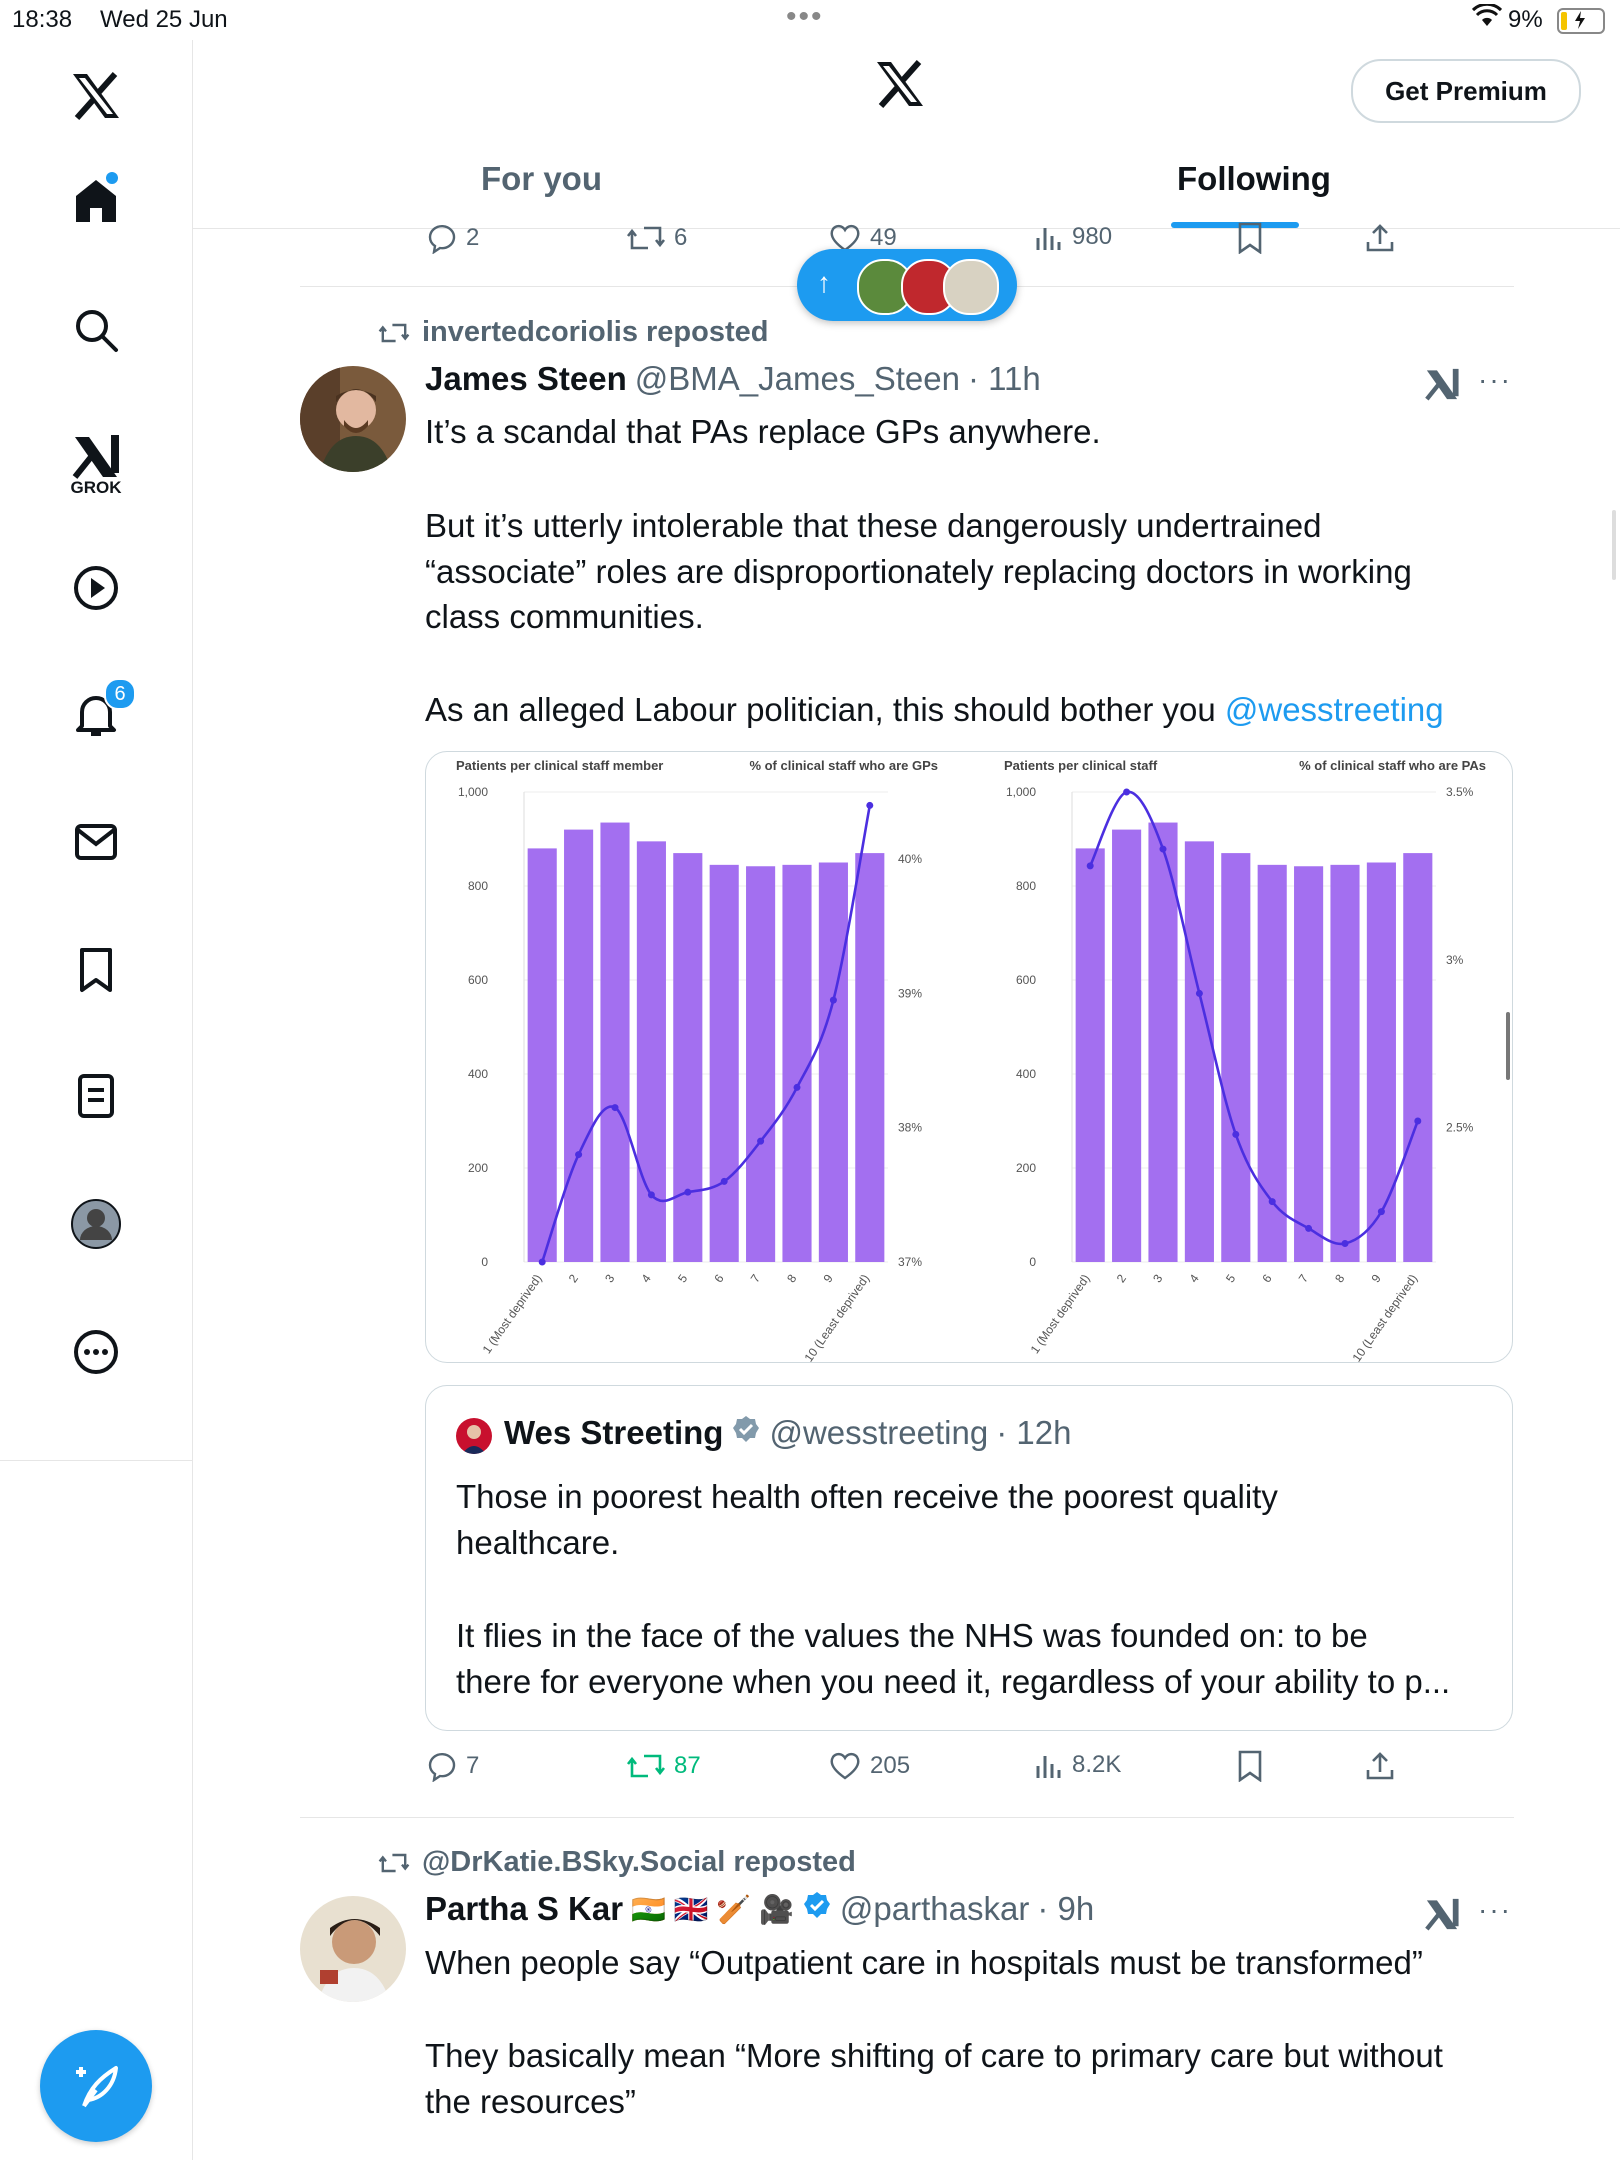 This screenshot has height=2160, width=1620. What do you see at coordinates (1460, 792) in the screenshot?
I see `y2-tick-label: 3.5%` at bounding box center [1460, 792].